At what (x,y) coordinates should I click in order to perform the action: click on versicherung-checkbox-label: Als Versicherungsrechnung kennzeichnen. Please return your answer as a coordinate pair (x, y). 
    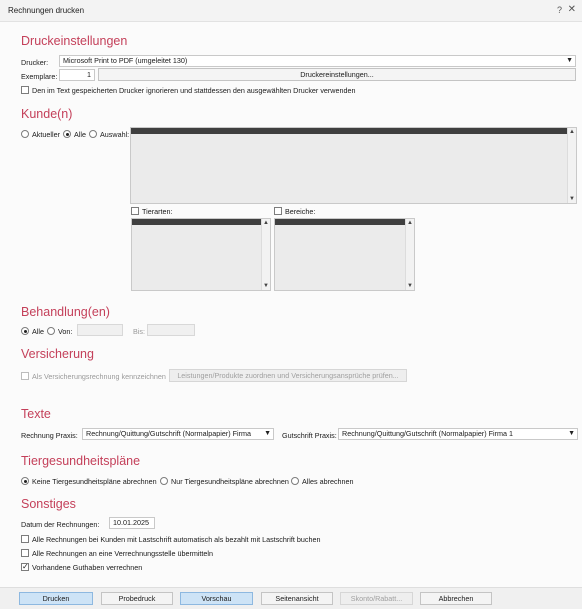
    Looking at the image, I should click on (99, 376).